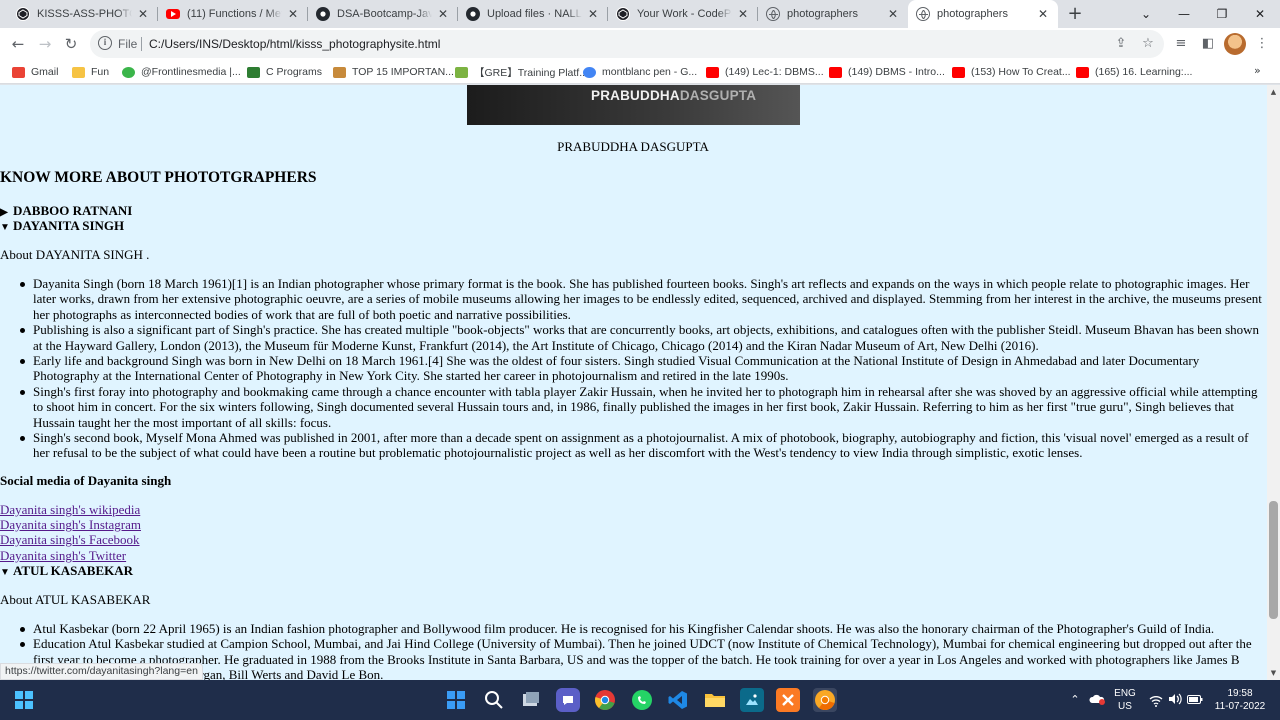  I want to click on chrome-icon, so click(605, 700).